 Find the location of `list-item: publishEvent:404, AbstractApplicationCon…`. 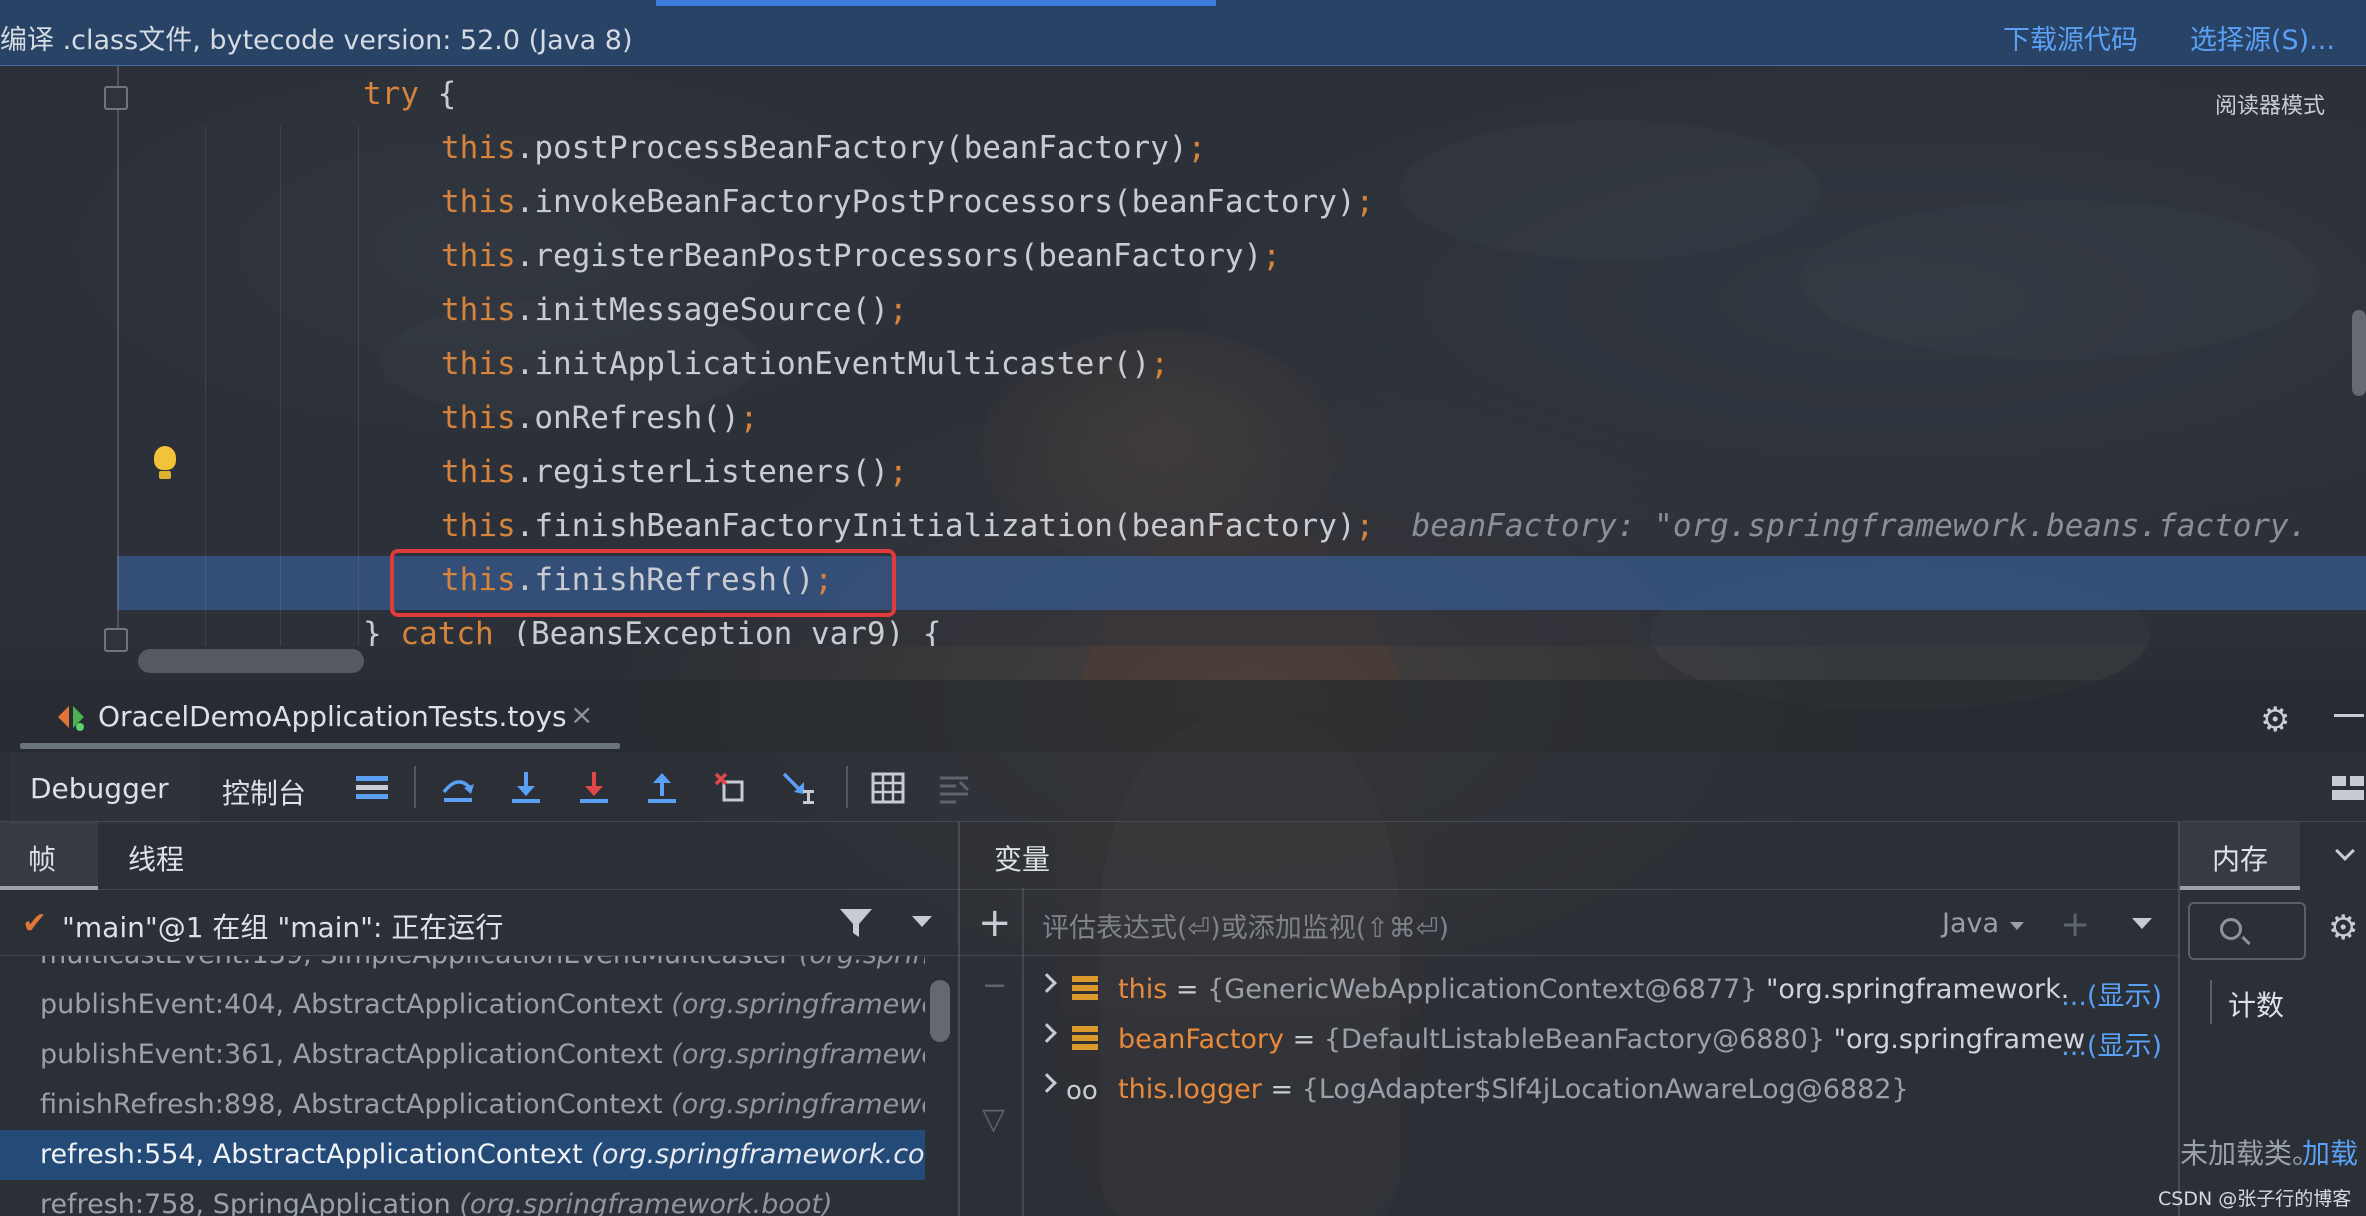

list-item: publishEvent:404, AbstractApplicationCon… is located at coordinates (462, 1005).